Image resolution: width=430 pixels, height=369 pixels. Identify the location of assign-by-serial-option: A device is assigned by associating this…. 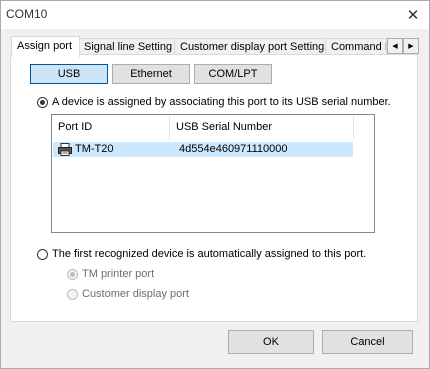
(214, 102).